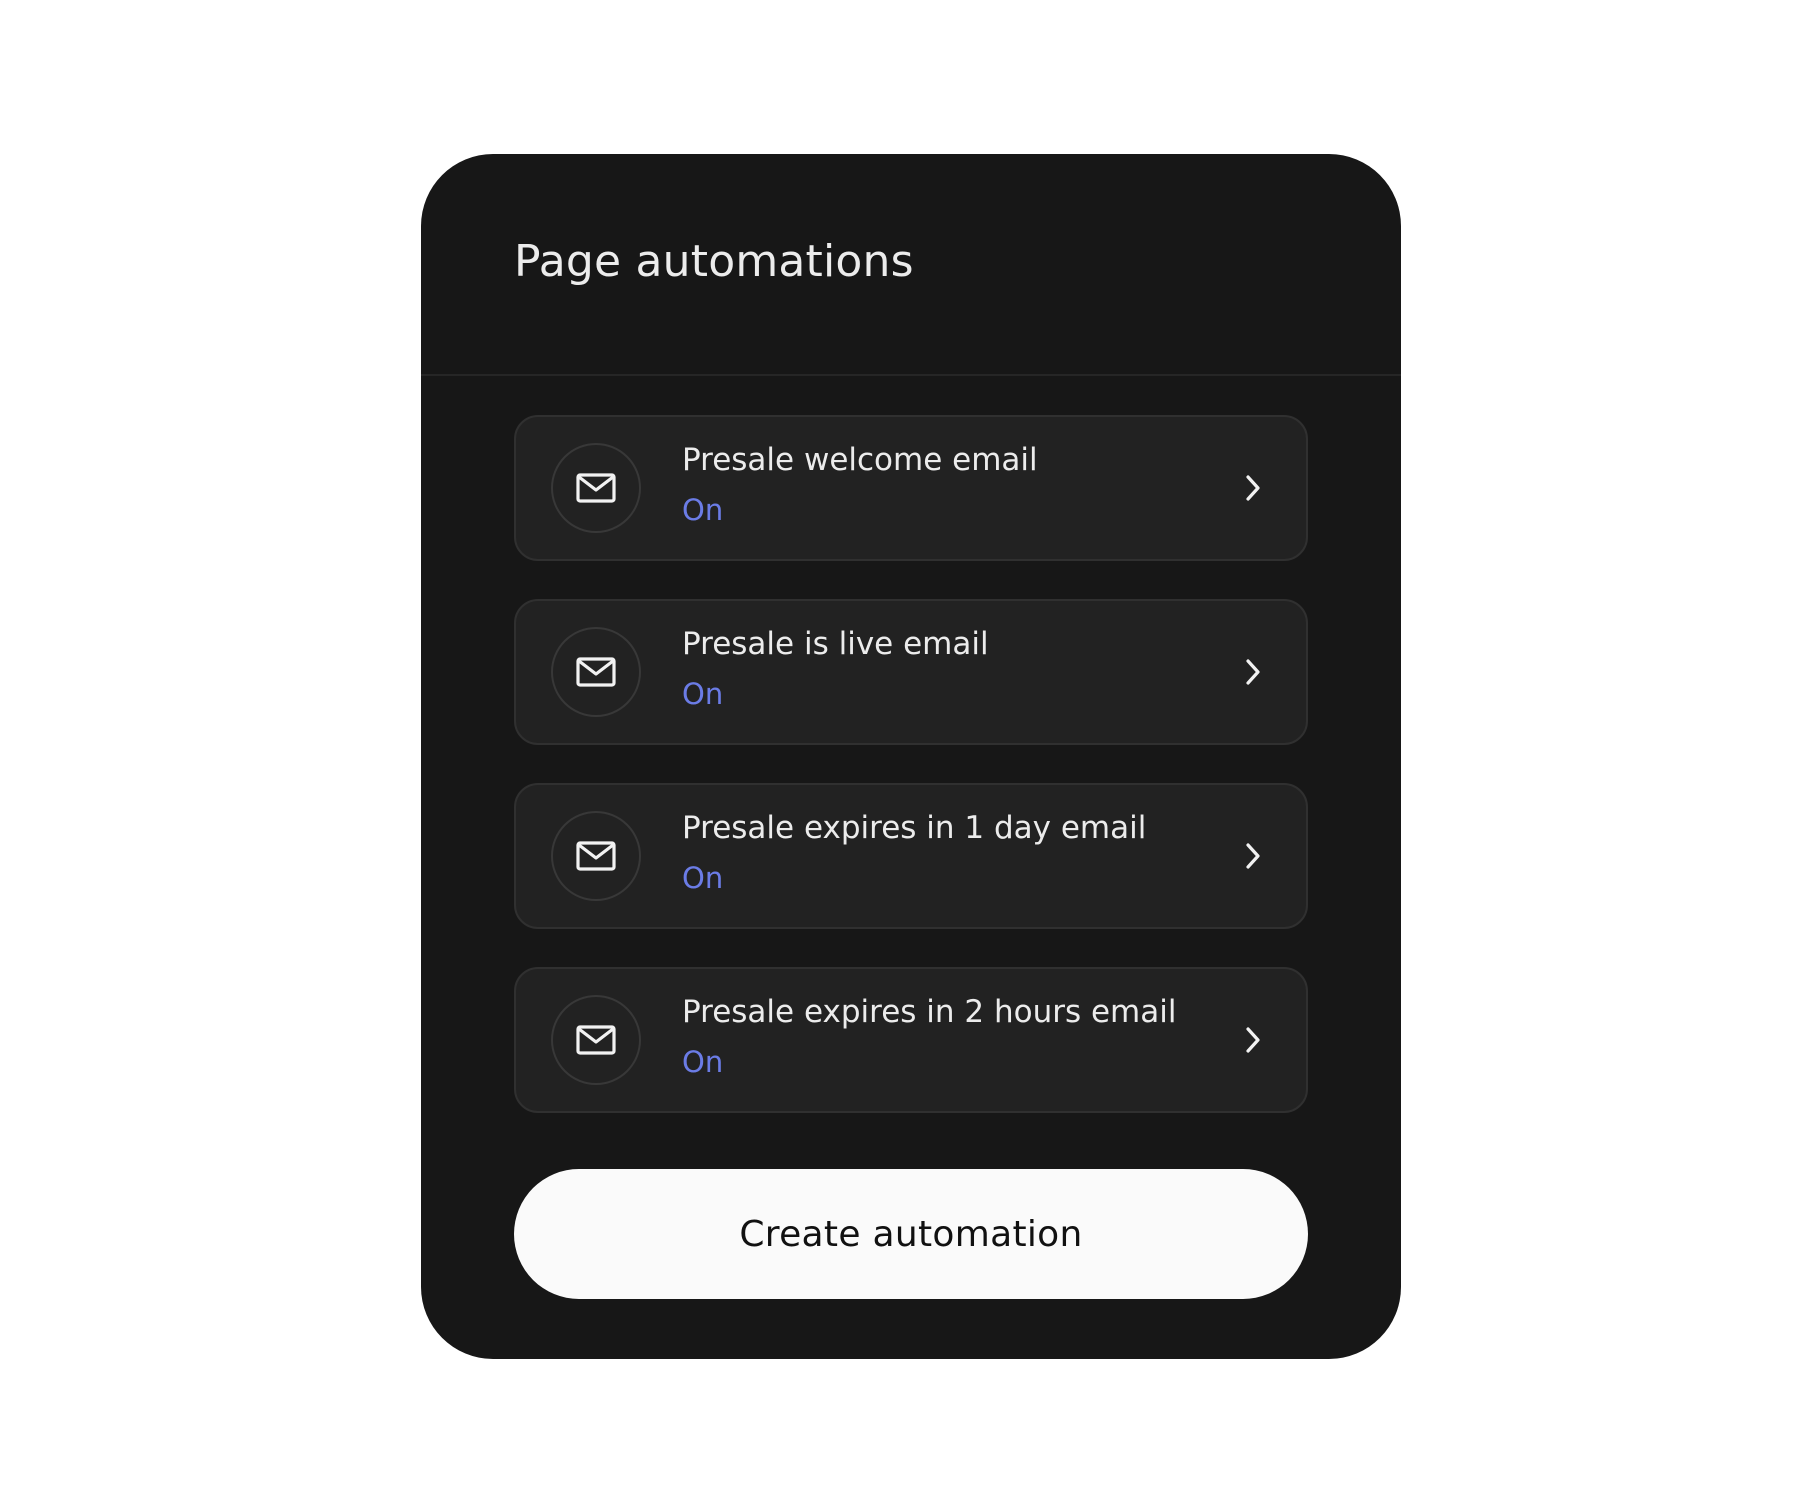 This screenshot has height=1500, width=1806. I want to click on automation-title: Presale expires in 1 day email, so click(914, 828).